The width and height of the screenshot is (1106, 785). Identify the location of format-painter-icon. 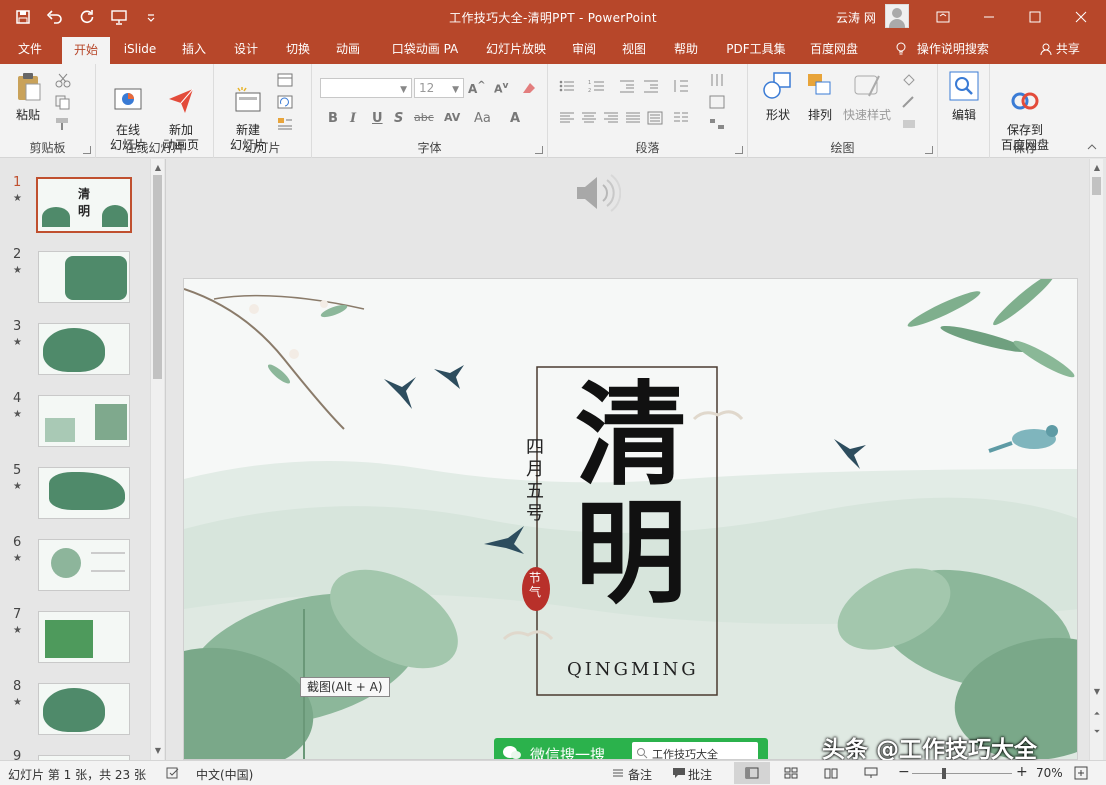
(63, 124).